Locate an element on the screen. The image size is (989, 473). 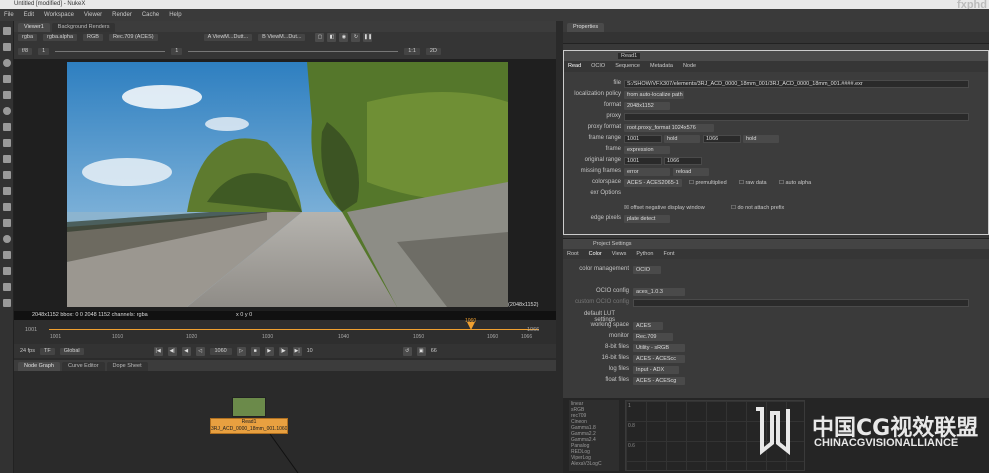
menu-edit: Edit is located at coordinates (29, 15).